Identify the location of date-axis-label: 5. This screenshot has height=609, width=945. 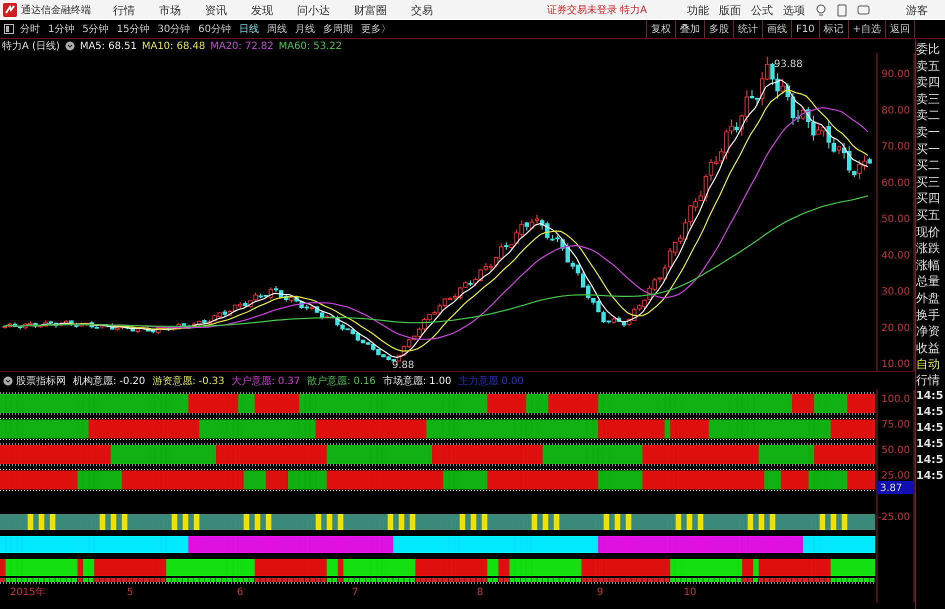
(130, 592).